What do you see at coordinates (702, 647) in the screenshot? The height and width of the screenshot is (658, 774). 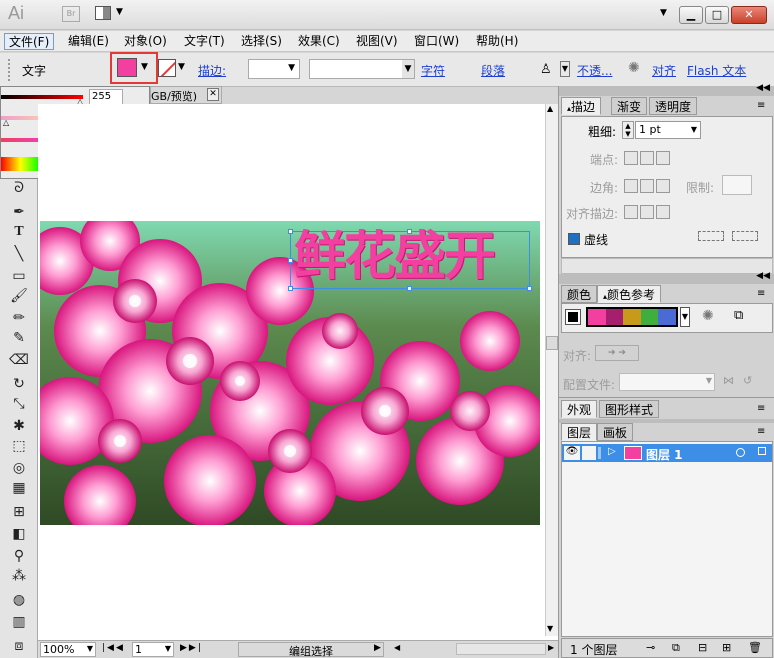 I see `new-sublayer-icon: ⊟` at bounding box center [702, 647].